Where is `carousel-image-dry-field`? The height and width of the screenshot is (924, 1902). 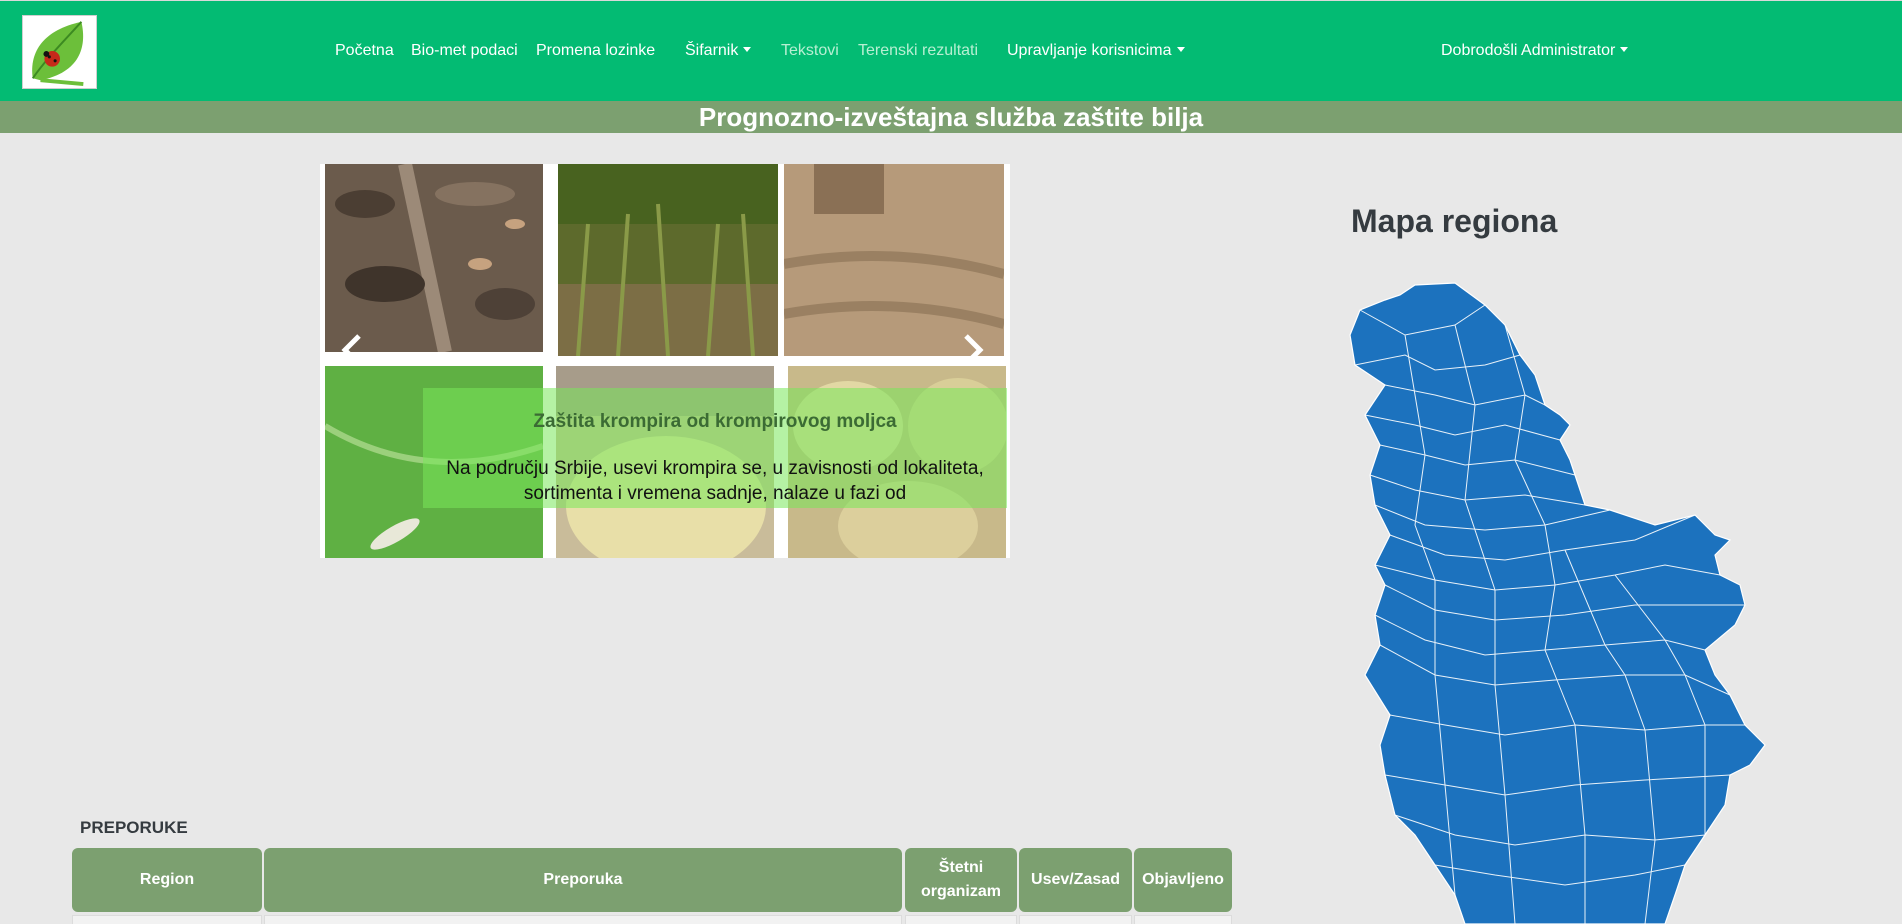 carousel-image-dry-field is located at coordinates (894, 260).